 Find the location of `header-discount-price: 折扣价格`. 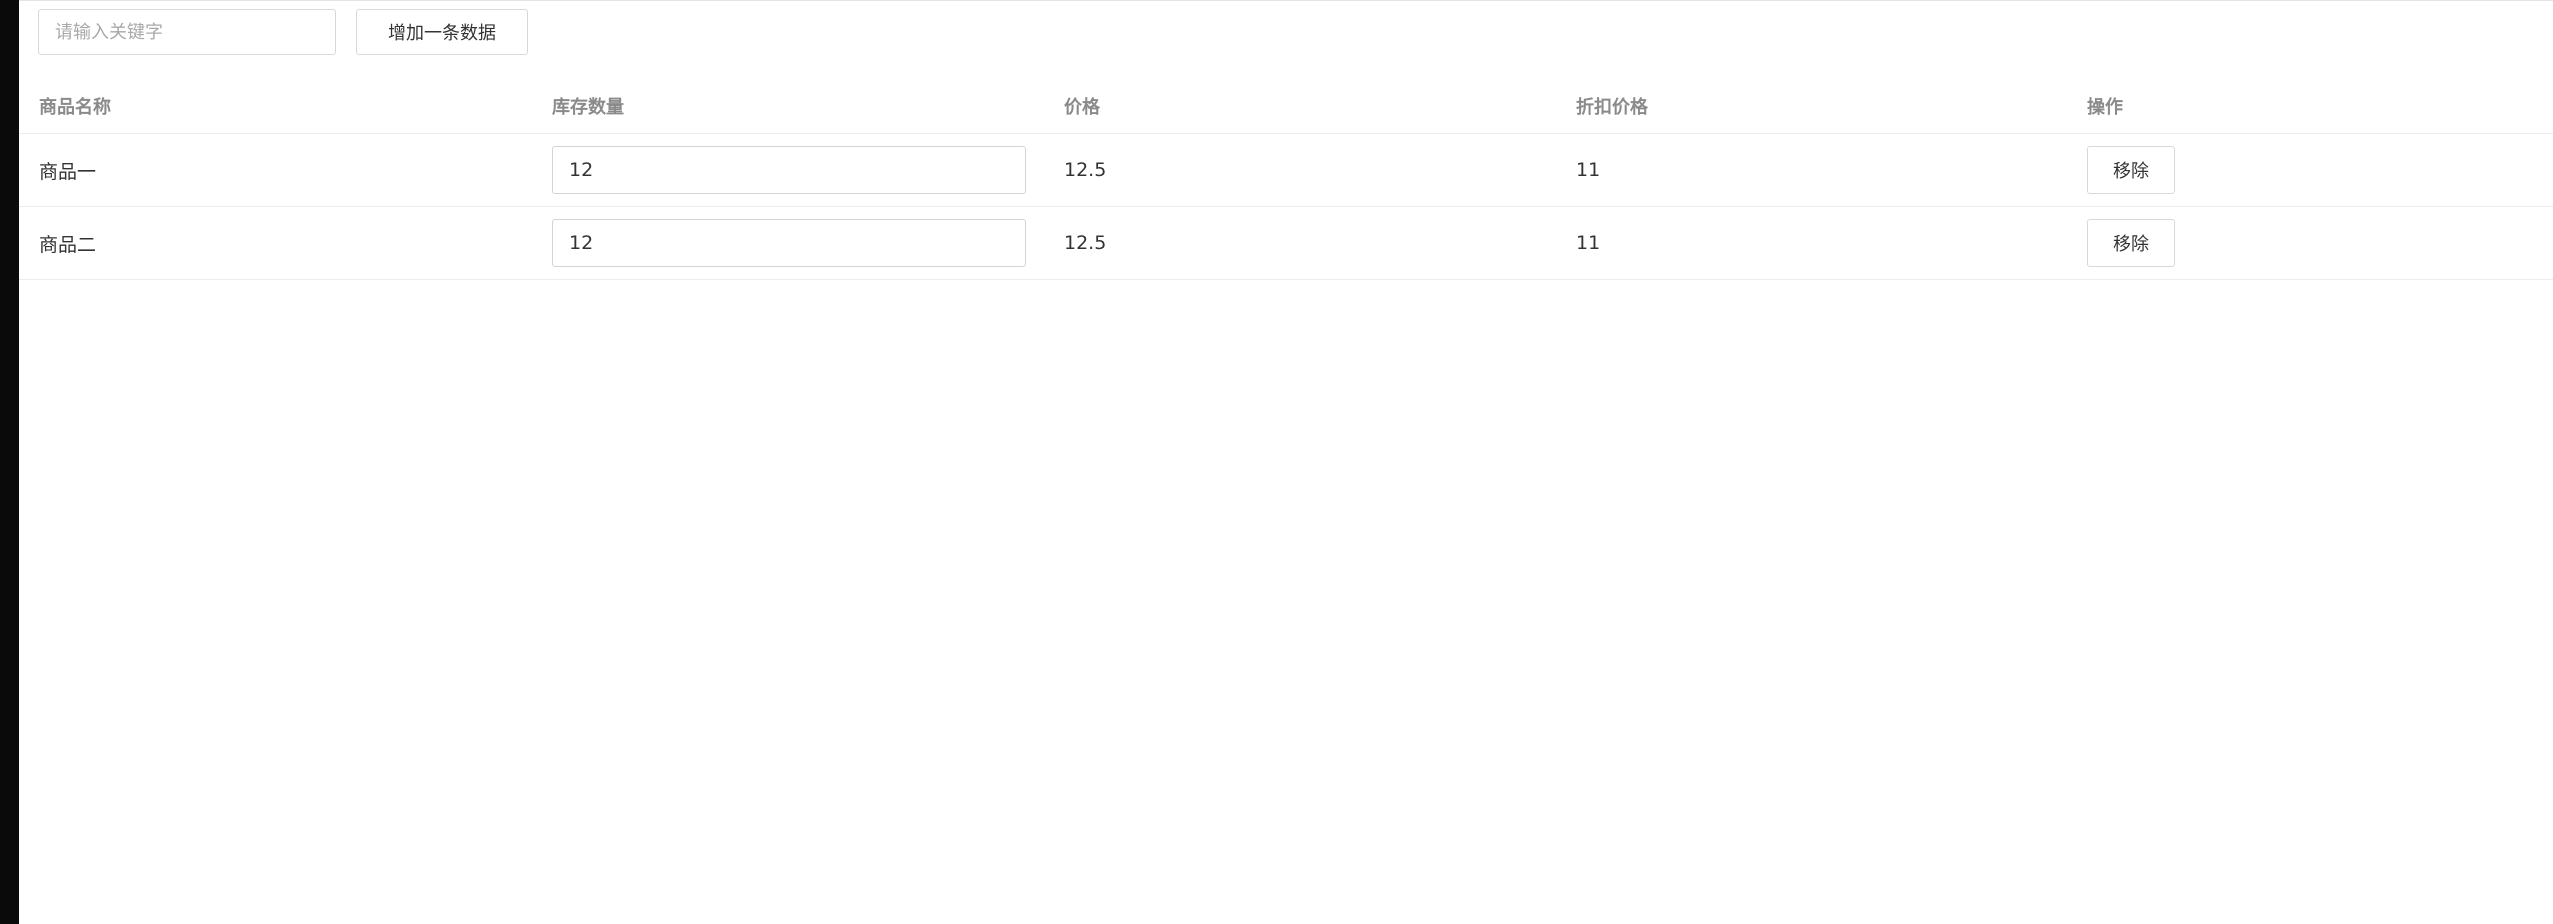

header-discount-price: 折扣价格 is located at coordinates (1612, 107).